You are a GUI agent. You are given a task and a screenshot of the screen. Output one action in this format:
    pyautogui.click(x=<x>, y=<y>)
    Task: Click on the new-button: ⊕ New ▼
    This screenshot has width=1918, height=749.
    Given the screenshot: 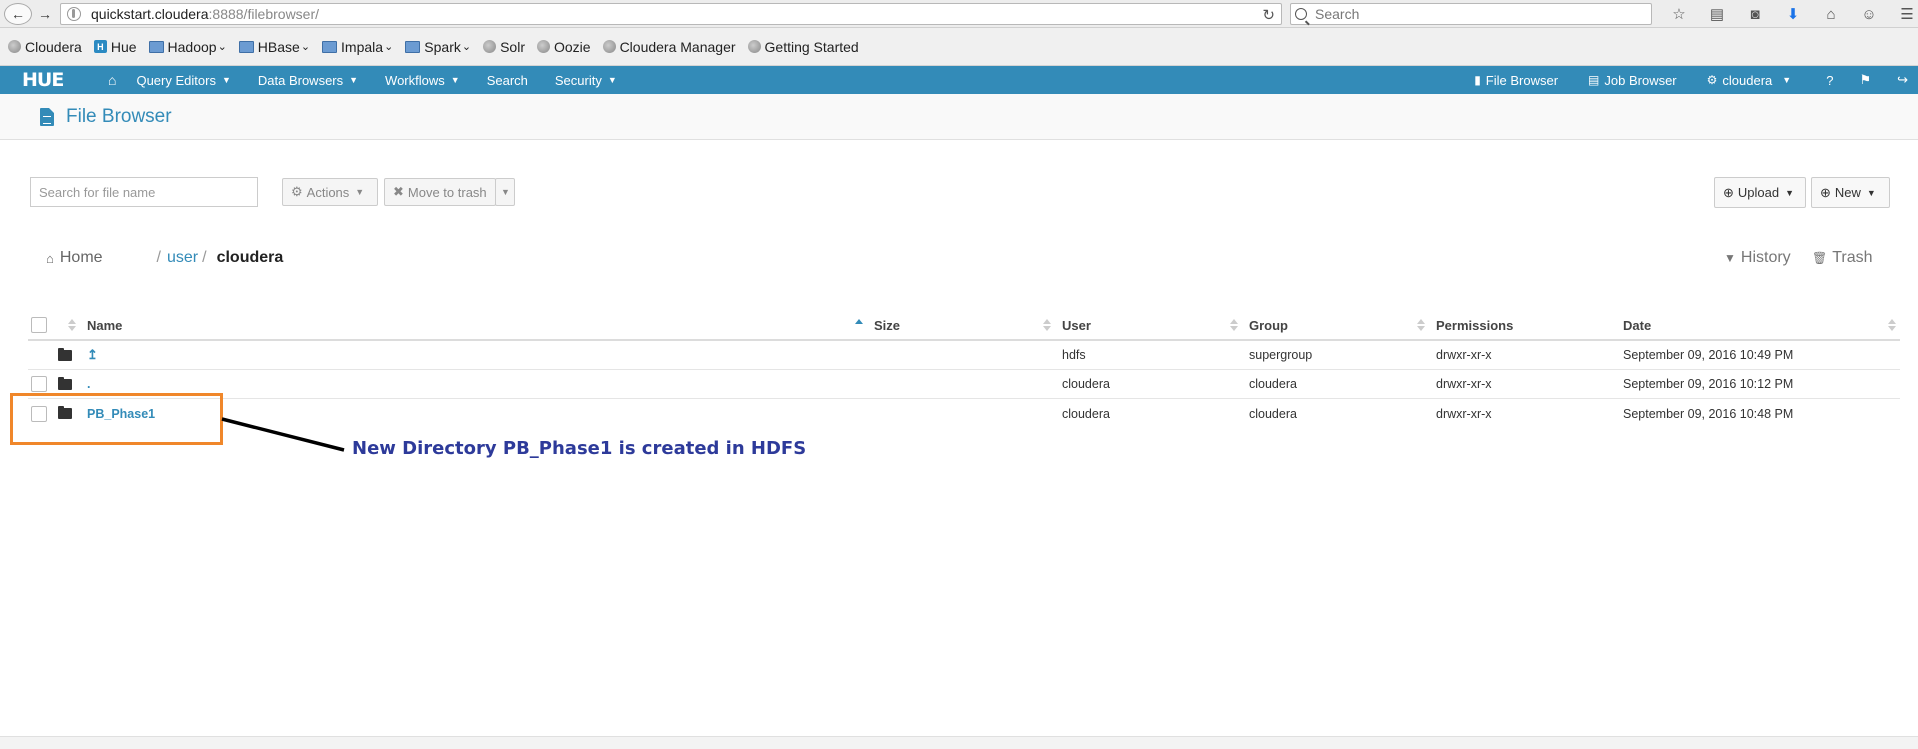 What is the action you would take?
    pyautogui.click(x=1850, y=192)
    